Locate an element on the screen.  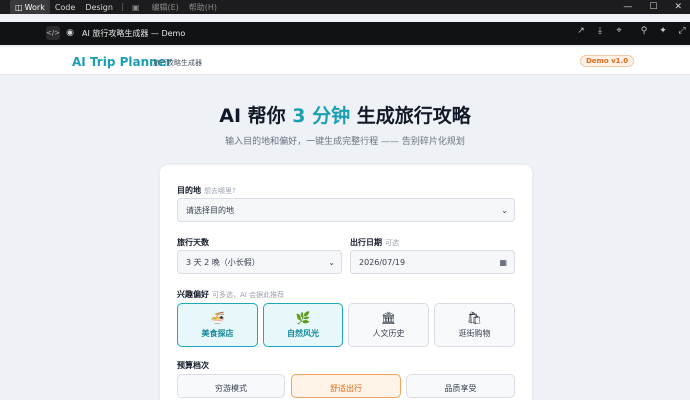
pin-icon: ⚲ is located at coordinates (644, 31).